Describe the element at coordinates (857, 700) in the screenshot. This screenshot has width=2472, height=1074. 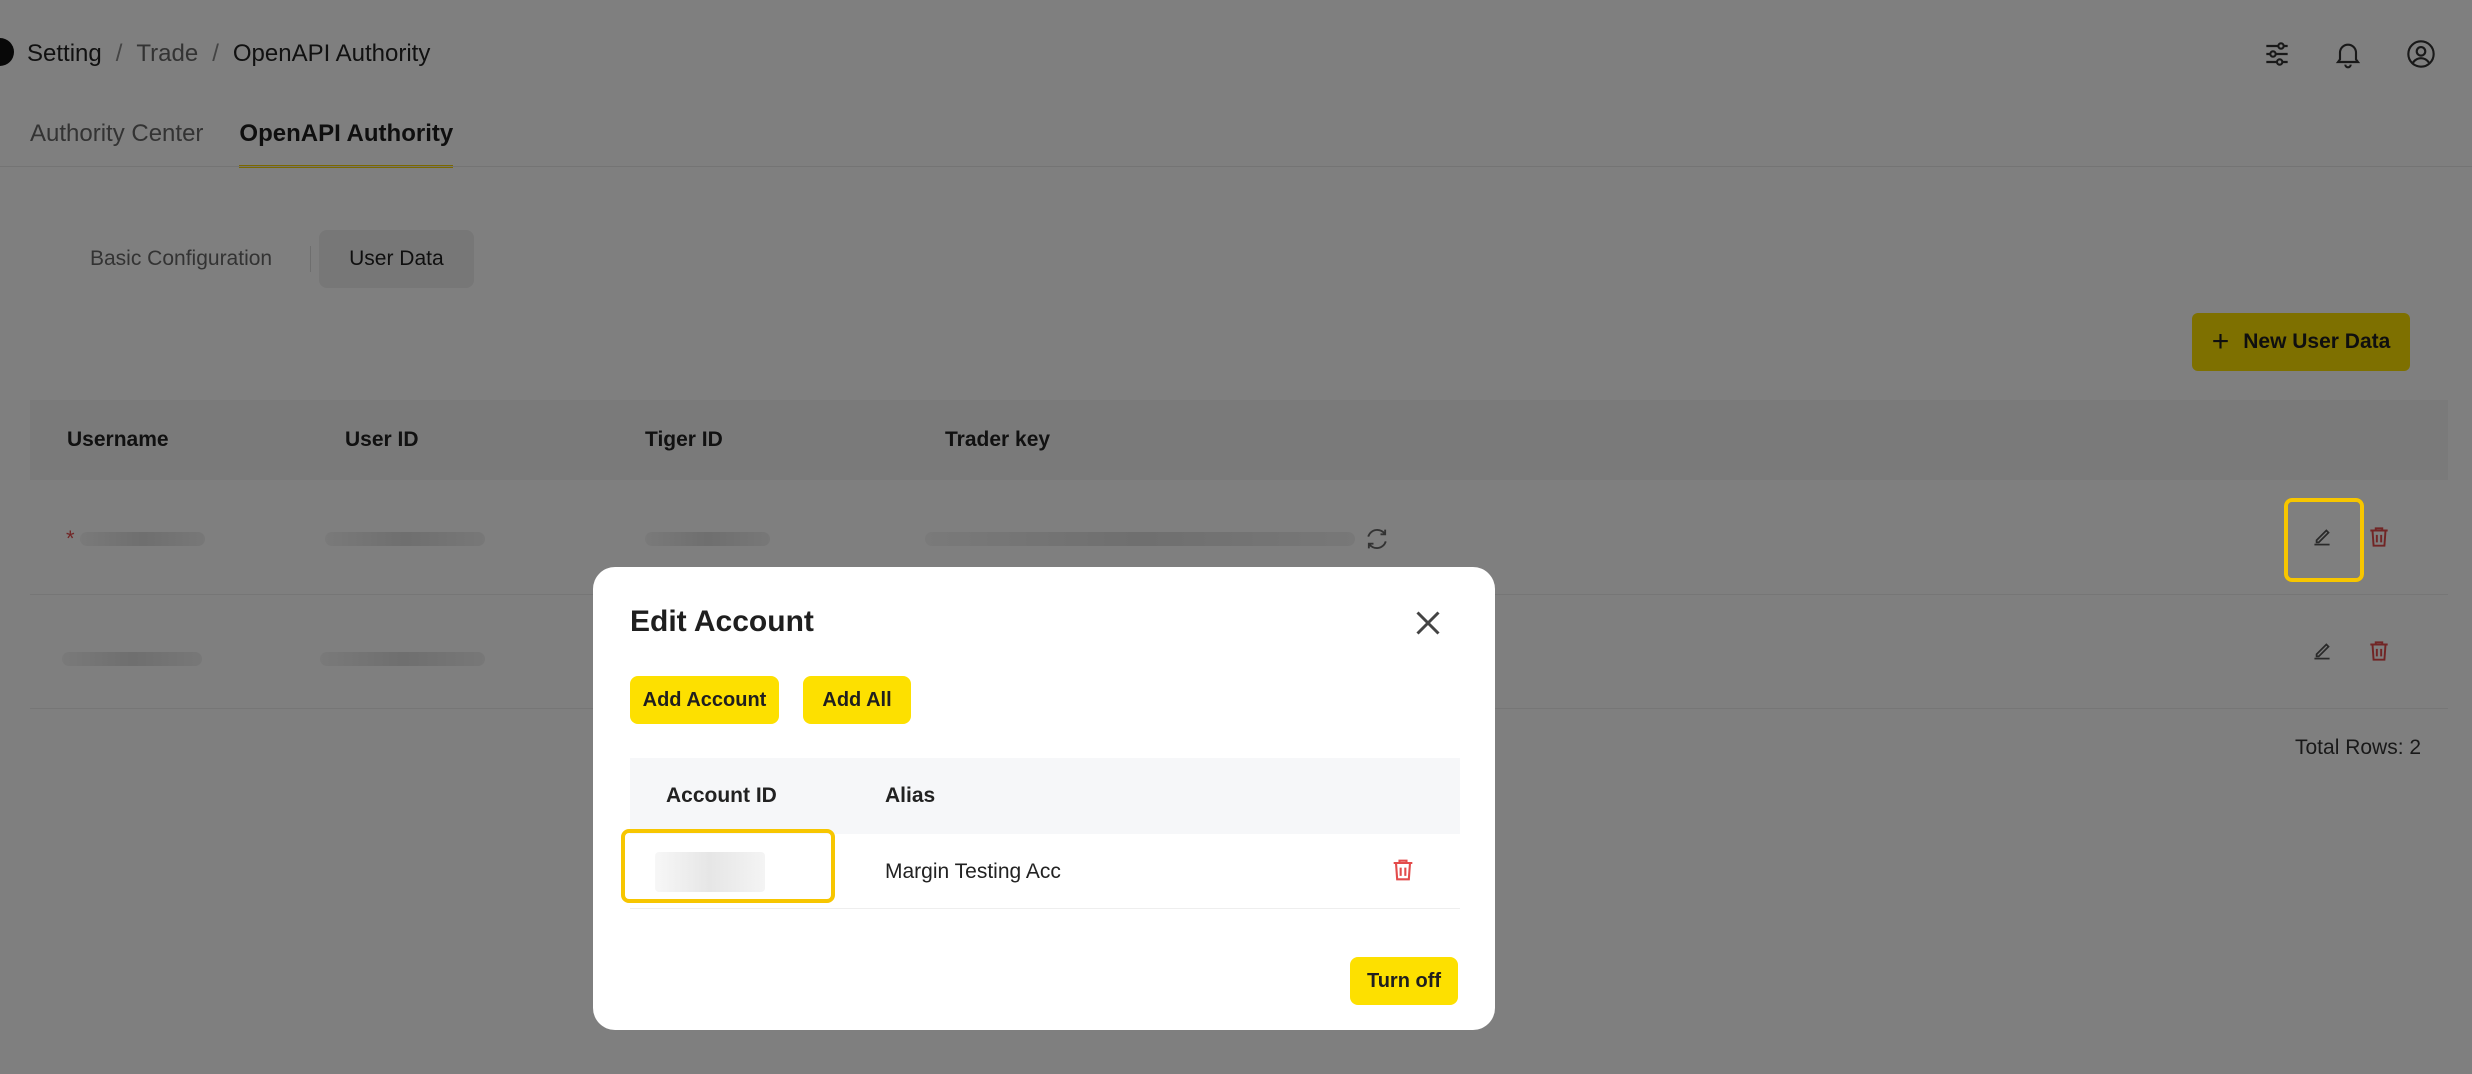
I see `add-all-button: Add All` at that location.